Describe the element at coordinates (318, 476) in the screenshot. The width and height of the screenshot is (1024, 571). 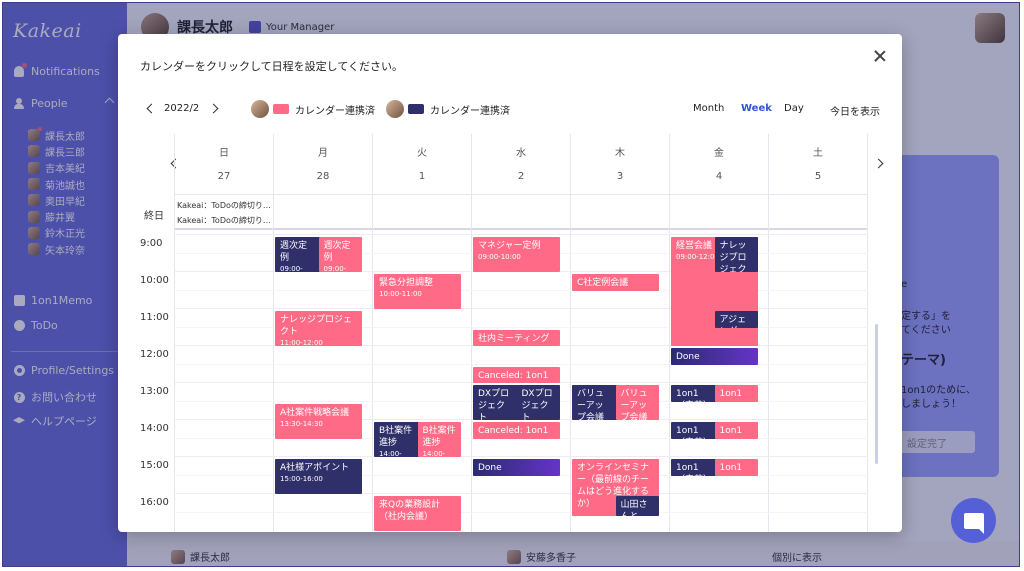
I see `calendar-event: A社様アポイント 15:00-16:00` at that location.